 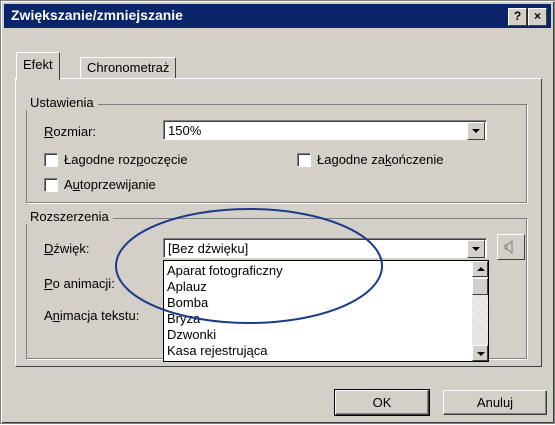 What do you see at coordinates (185, 130) in the screenshot?
I see `rozmiar-value: 150%` at bounding box center [185, 130].